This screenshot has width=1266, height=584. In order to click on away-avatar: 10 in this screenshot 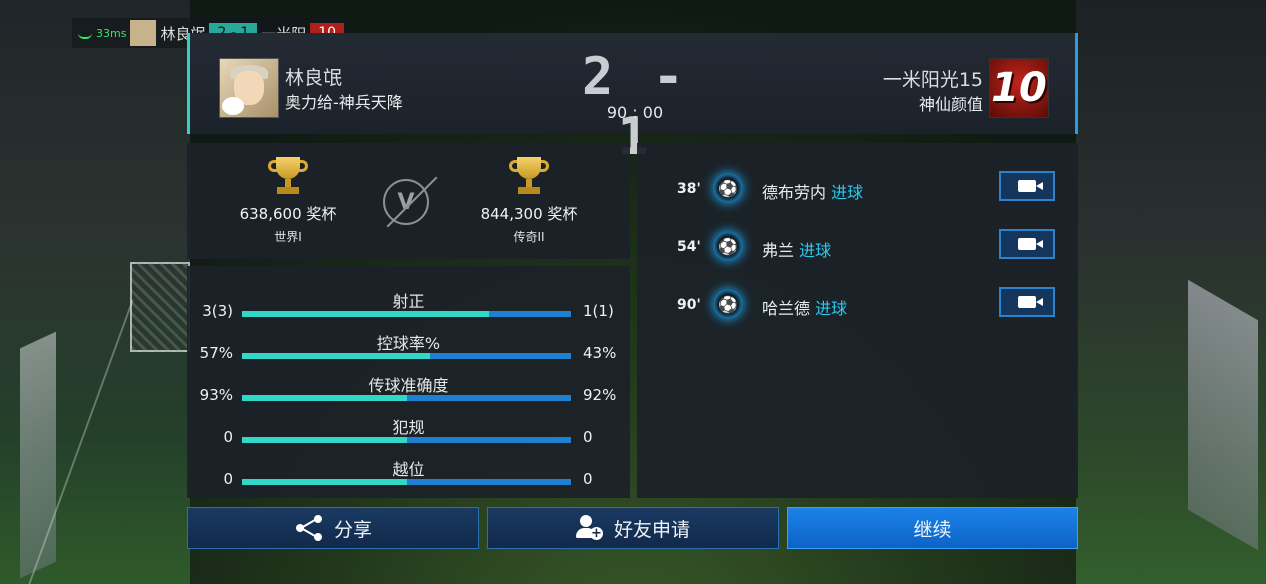, I will do `click(1019, 88)`.